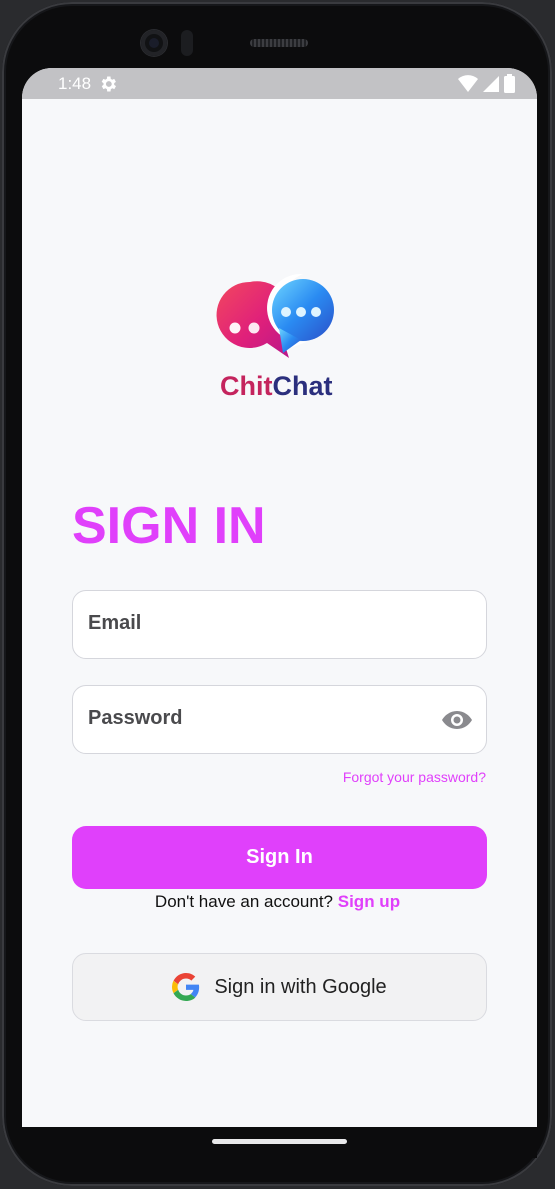  Describe the element at coordinates (244, 901) in the screenshot. I see `no-account-text: Don't have an account?` at that location.